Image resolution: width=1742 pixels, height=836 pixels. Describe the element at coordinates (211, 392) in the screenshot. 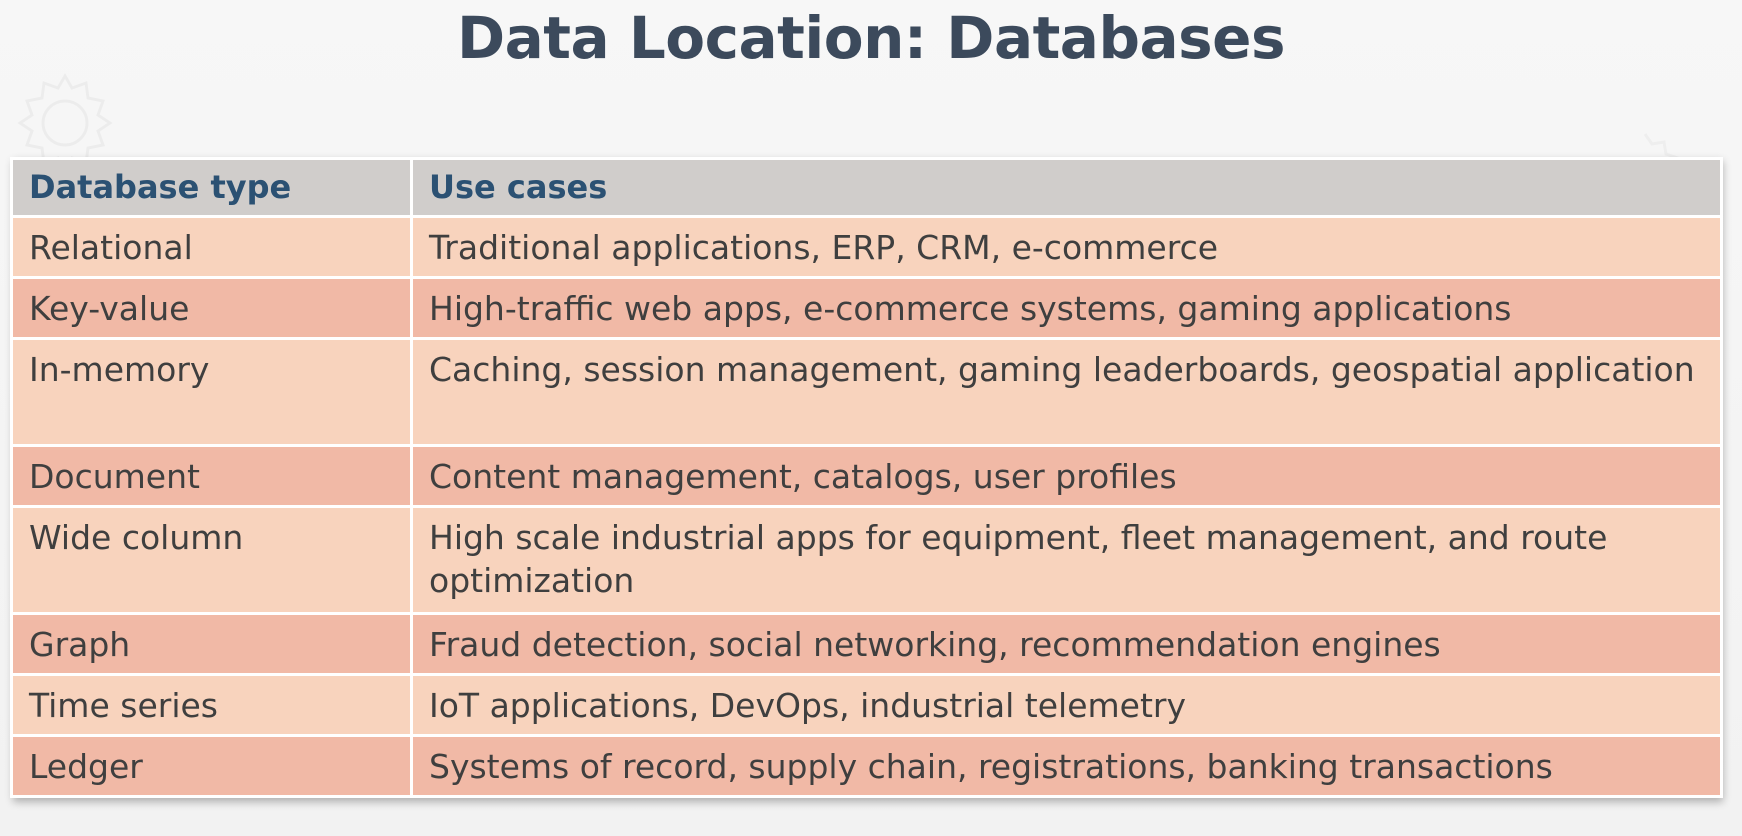

I see `cell-database-type: In-memory` at that location.